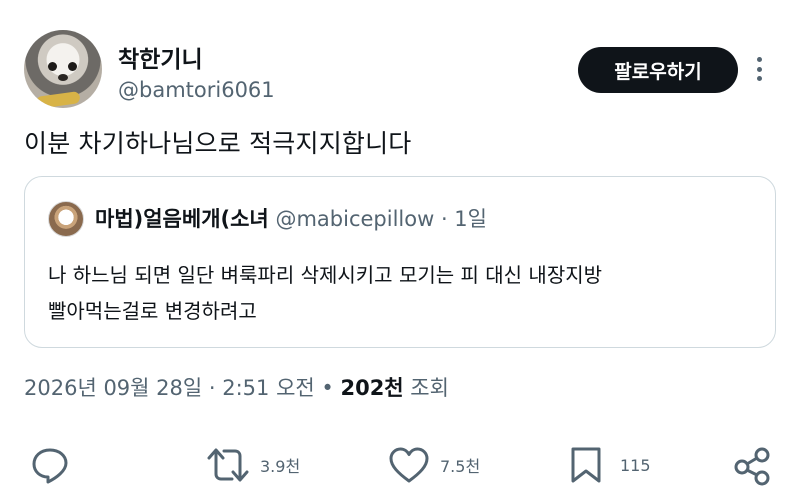  I want to click on quoted-author-name: 마법)얼음베개(소녀, so click(182, 219).